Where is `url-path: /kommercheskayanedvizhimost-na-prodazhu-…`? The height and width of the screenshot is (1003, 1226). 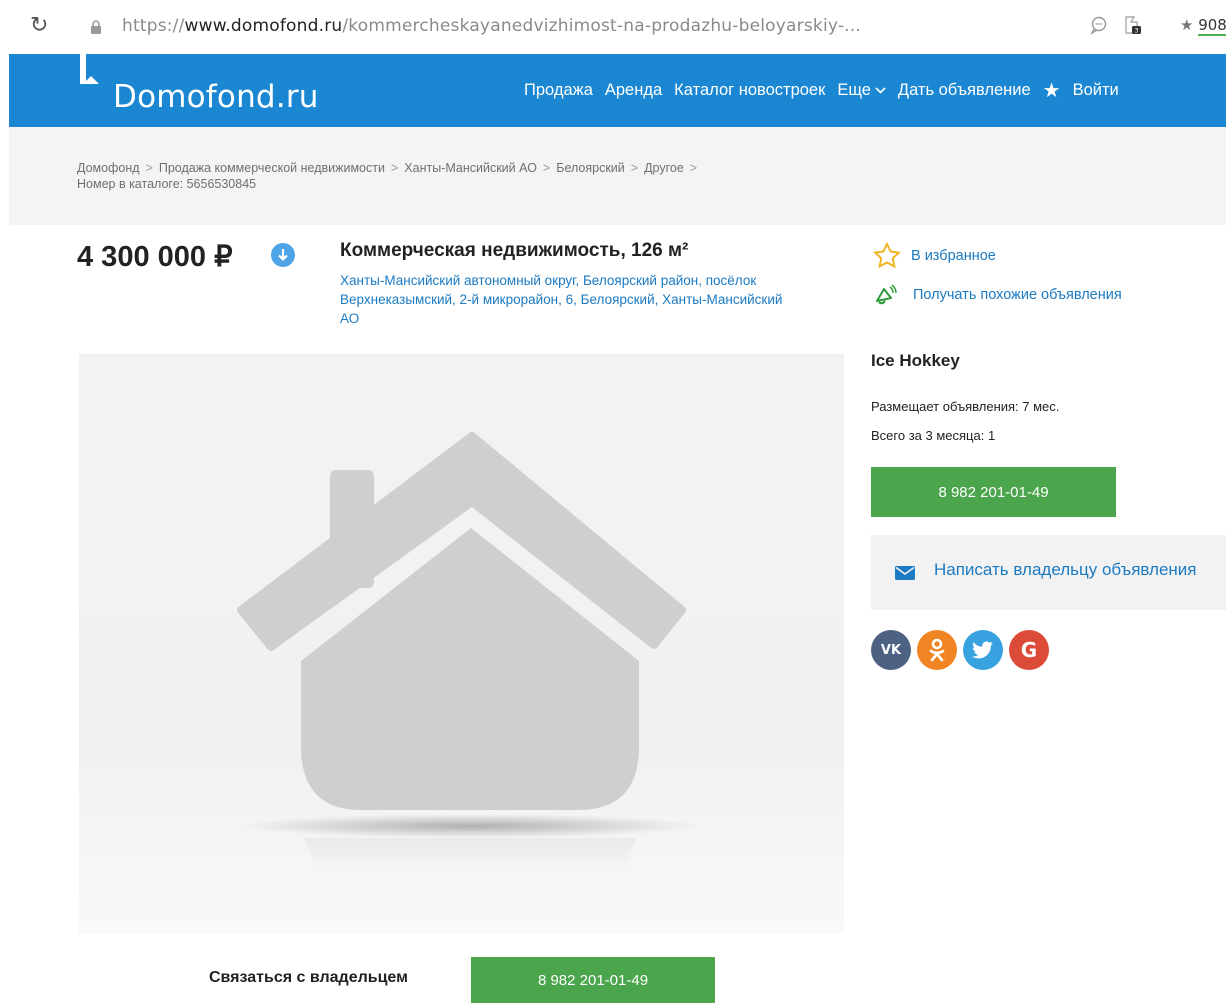
url-path: /kommercheskayanedvizhimost-na-prodazhu-… is located at coordinates (601, 26).